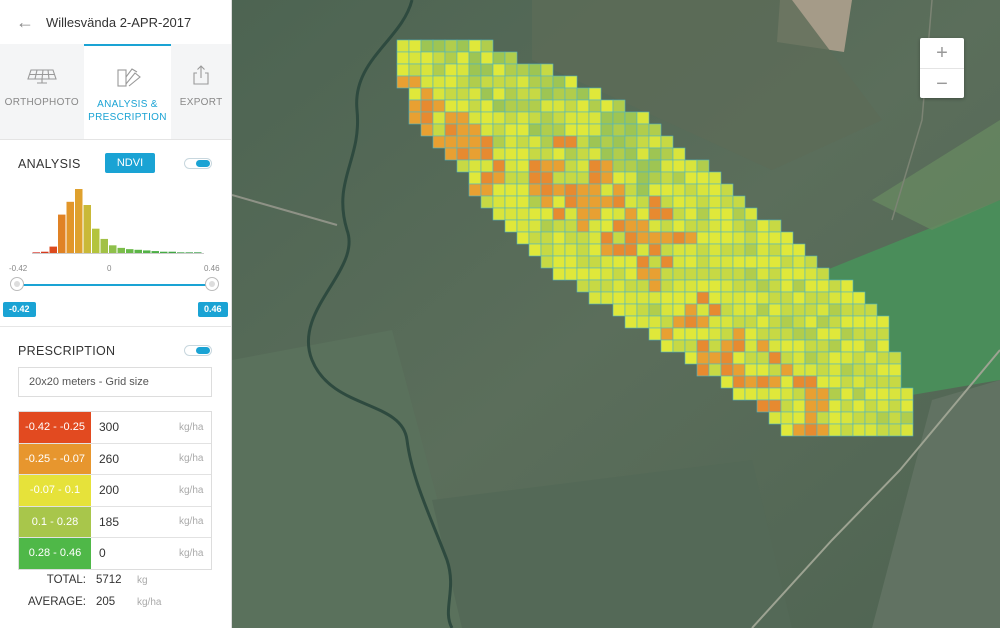  What do you see at coordinates (149, 602) in the screenshot?
I see `average-unit: kg/ha` at bounding box center [149, 602].